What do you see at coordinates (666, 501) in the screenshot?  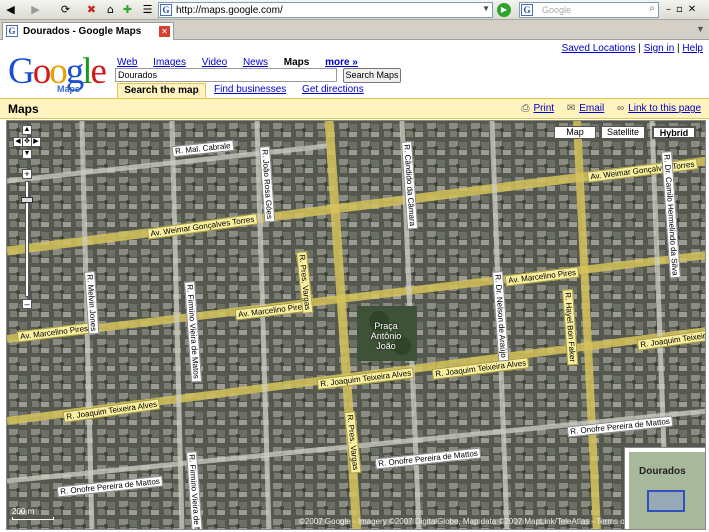 I see `overview-viewport` at bounding box center [666, 501].